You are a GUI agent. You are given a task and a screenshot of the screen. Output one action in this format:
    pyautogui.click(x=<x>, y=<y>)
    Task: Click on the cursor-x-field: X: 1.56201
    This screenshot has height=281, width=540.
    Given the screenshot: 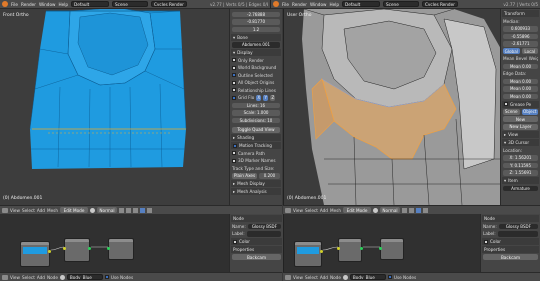 What is the action you would take?
    pyautogui.click(x=520, y=158)
    